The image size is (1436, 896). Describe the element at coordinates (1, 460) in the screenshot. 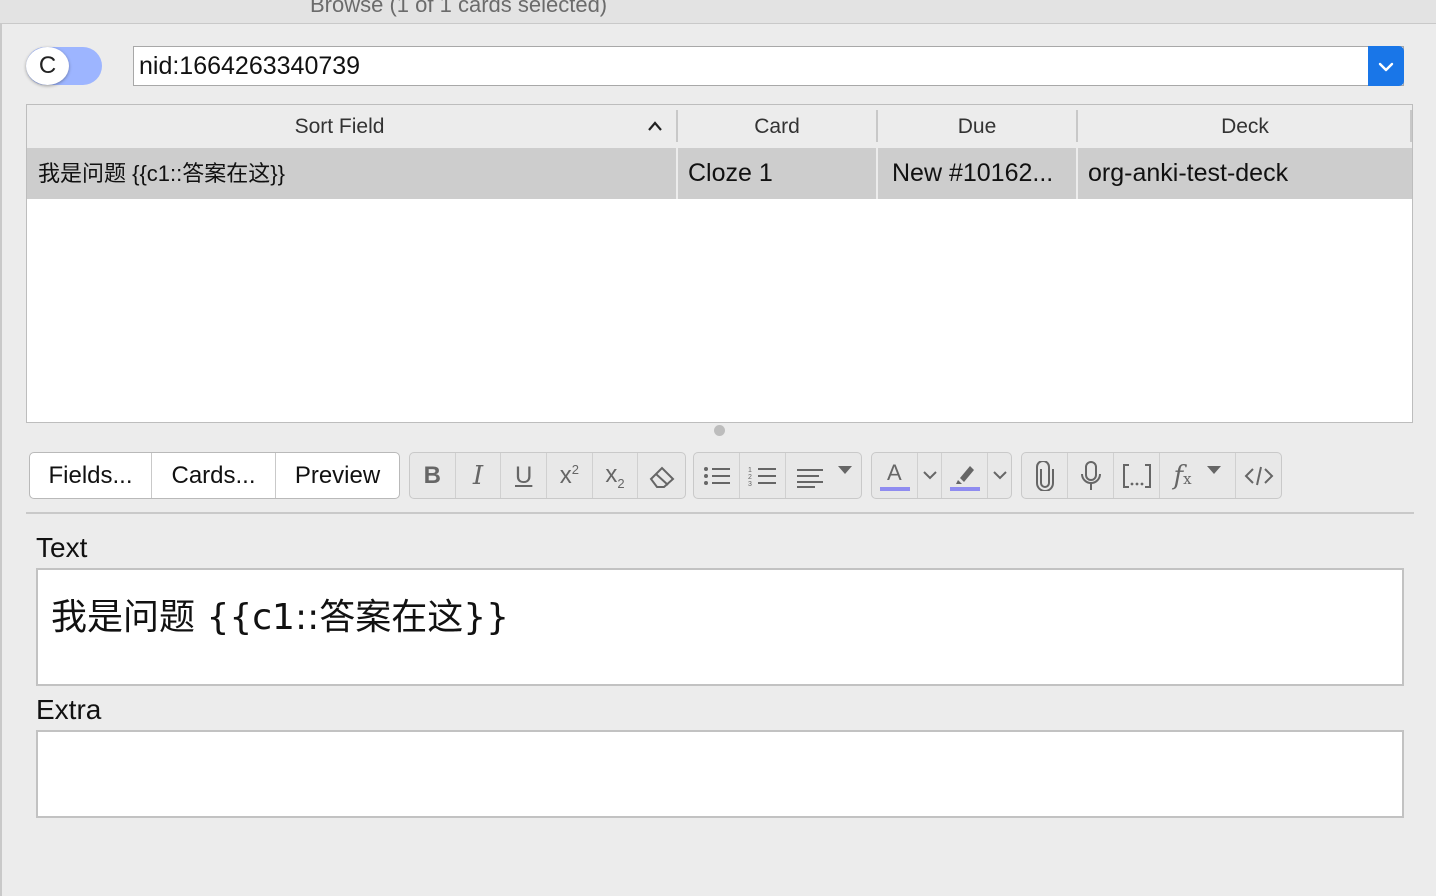

I see `window-left-edge` at that location.